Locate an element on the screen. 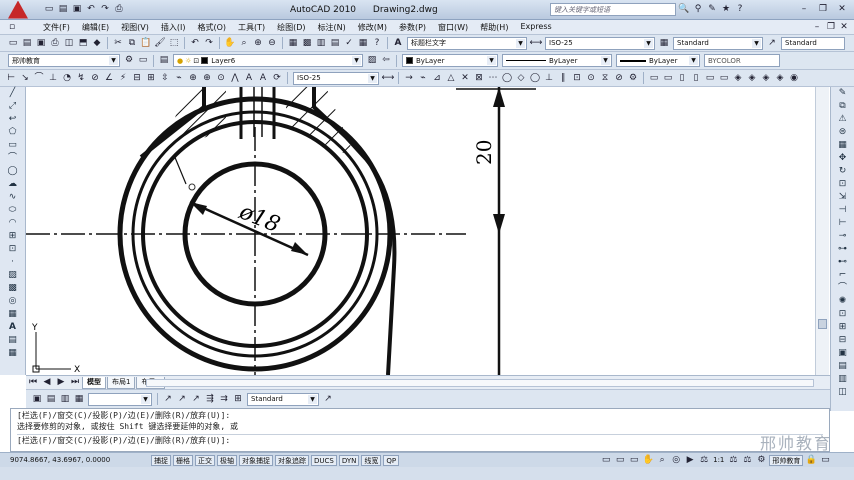 Image resolution: width=854 pixels, height=480 pixels. layer-select: ● ☼ ⊡ Layer6 ▼ is located at coordinates (268, 60).